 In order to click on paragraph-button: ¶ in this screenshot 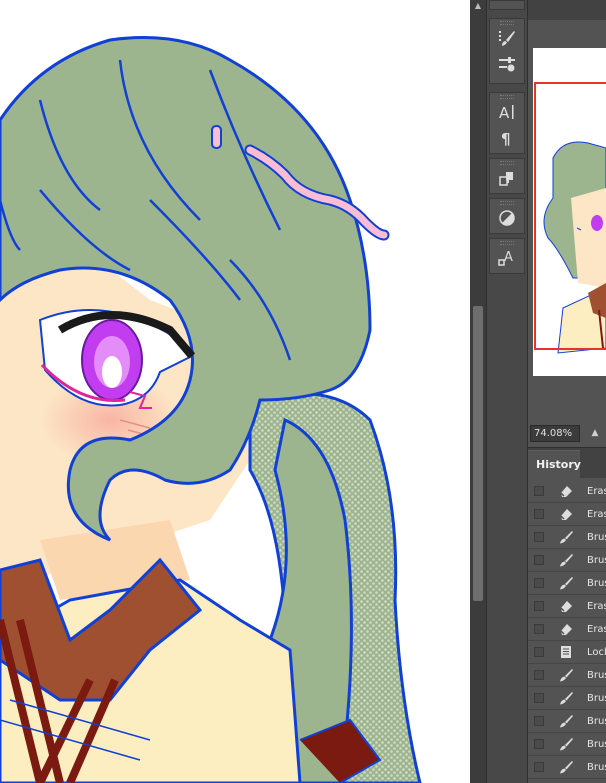, I will do `click(507, 138)`.